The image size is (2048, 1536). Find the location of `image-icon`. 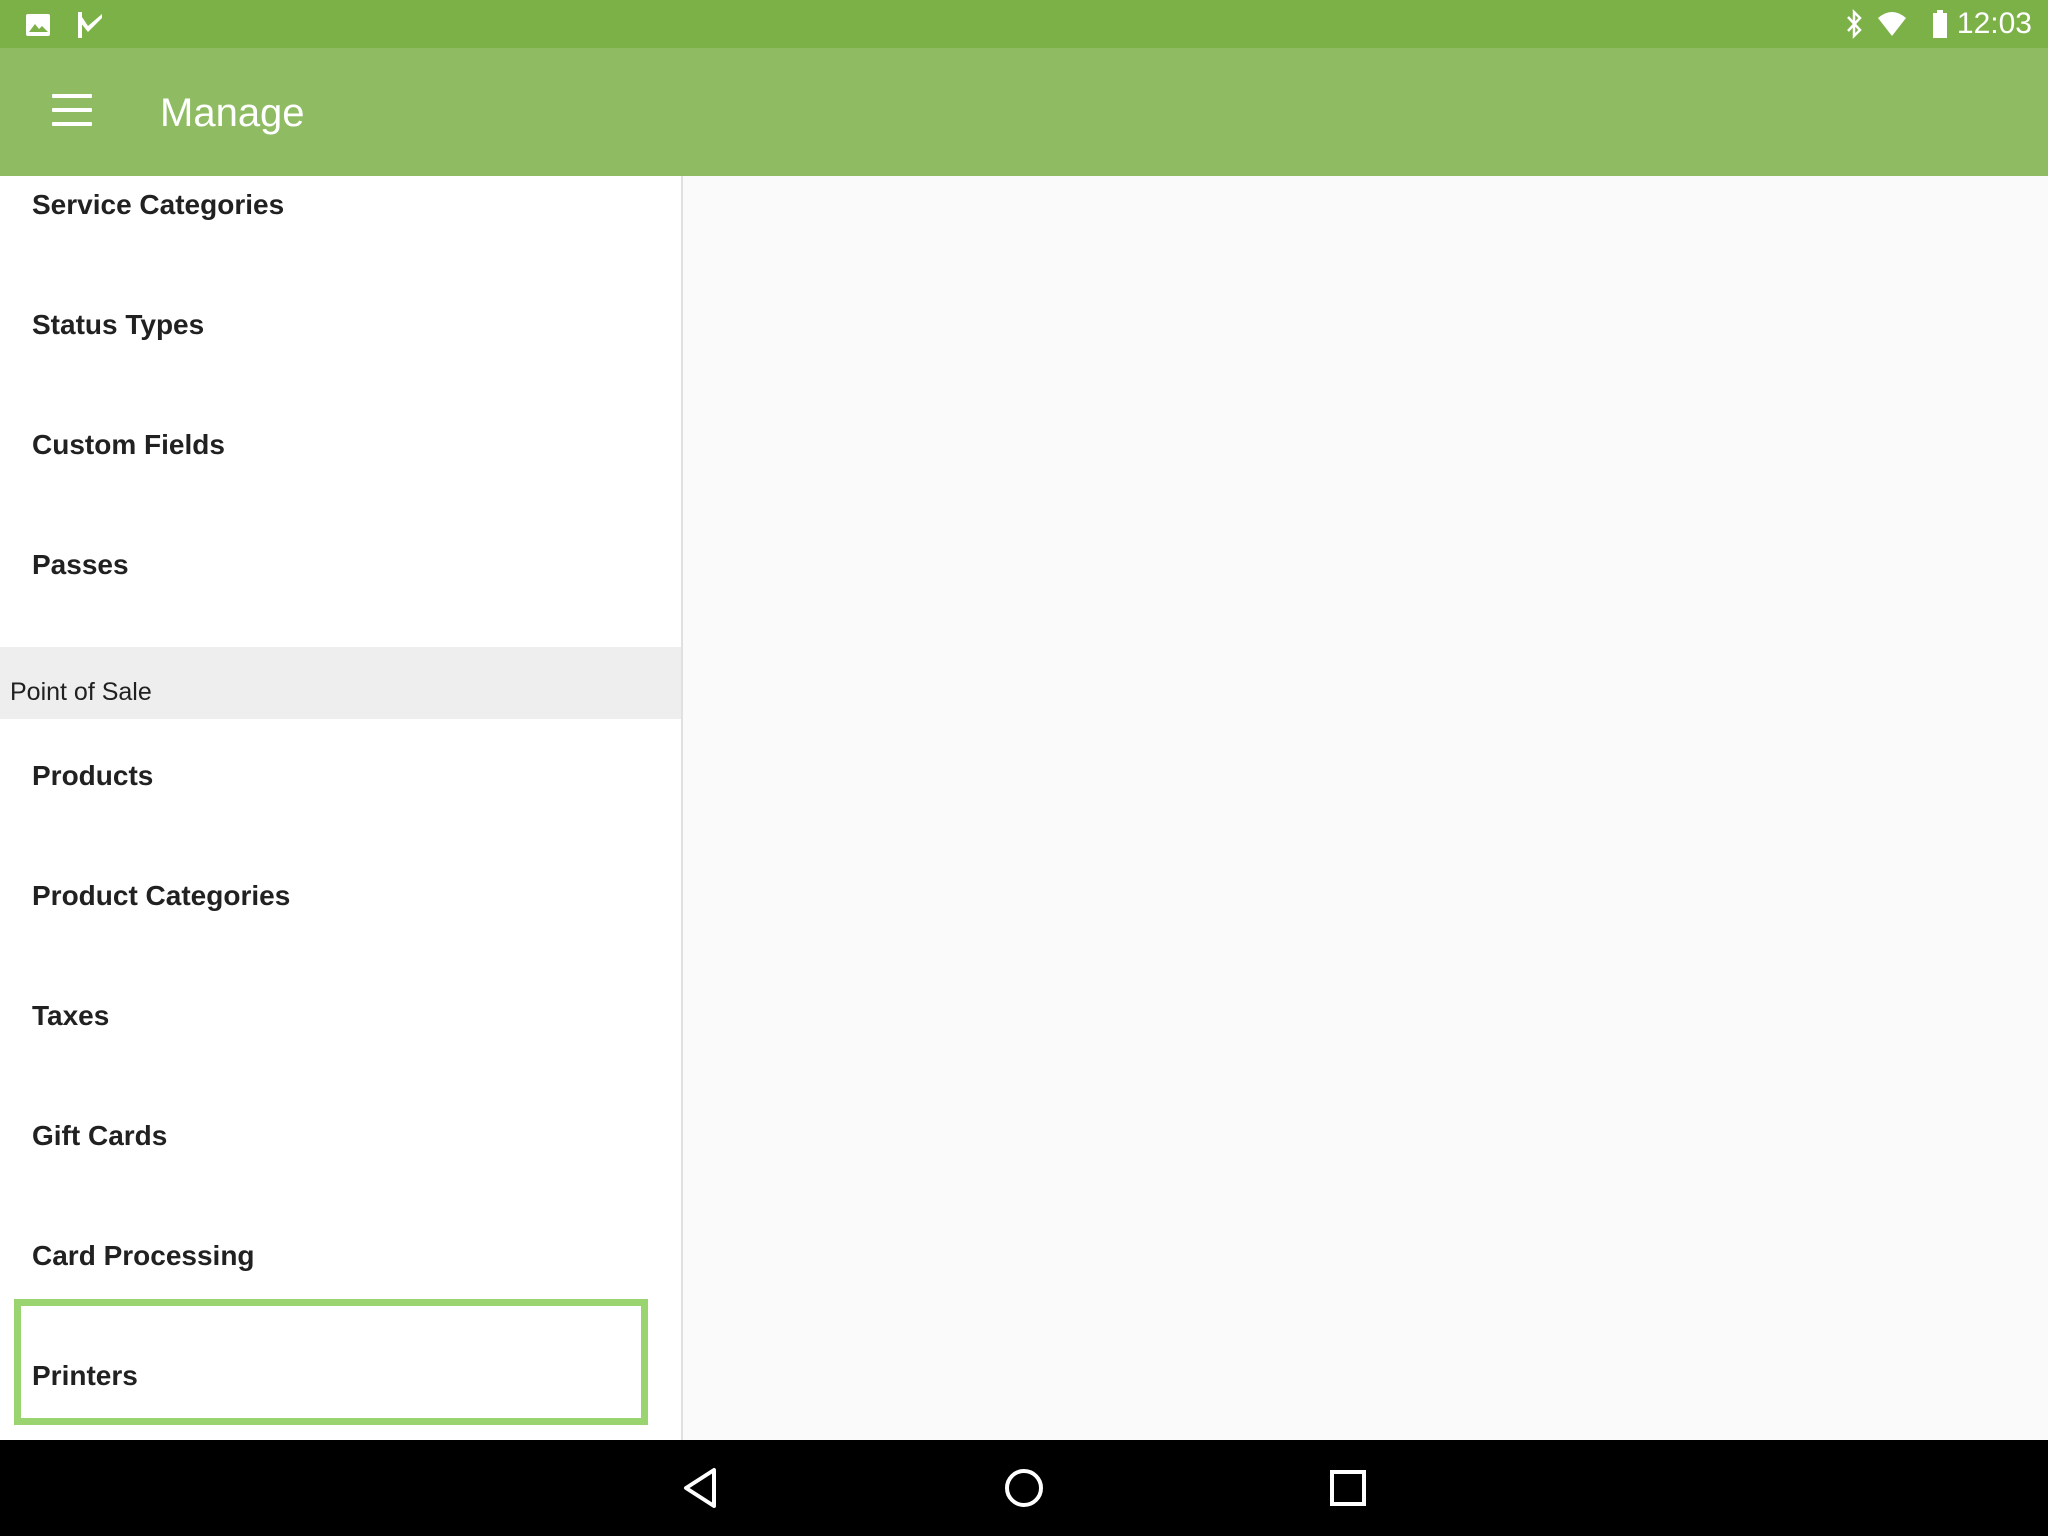

image-icon is located at coordinates (38, 25).